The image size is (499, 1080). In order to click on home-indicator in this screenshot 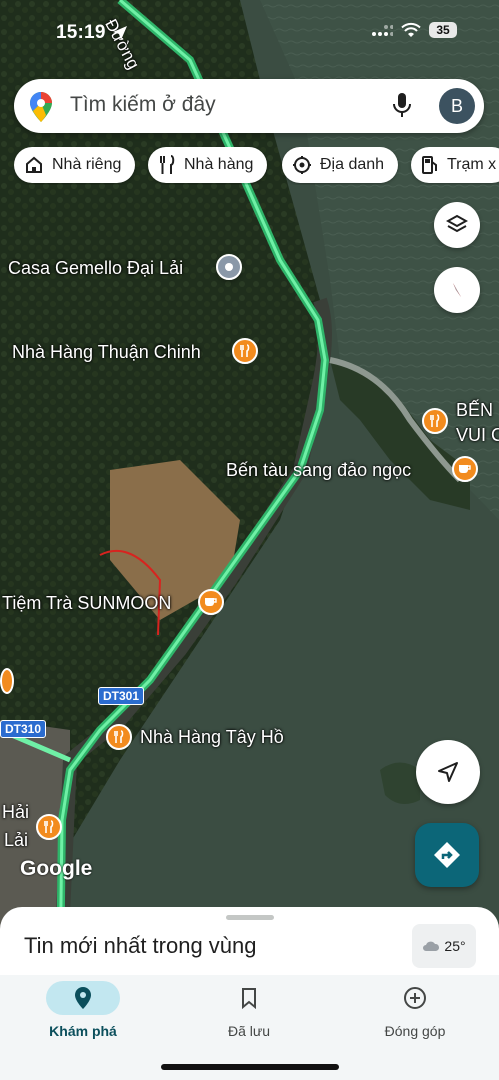, I will do `click(250, 1067)`.